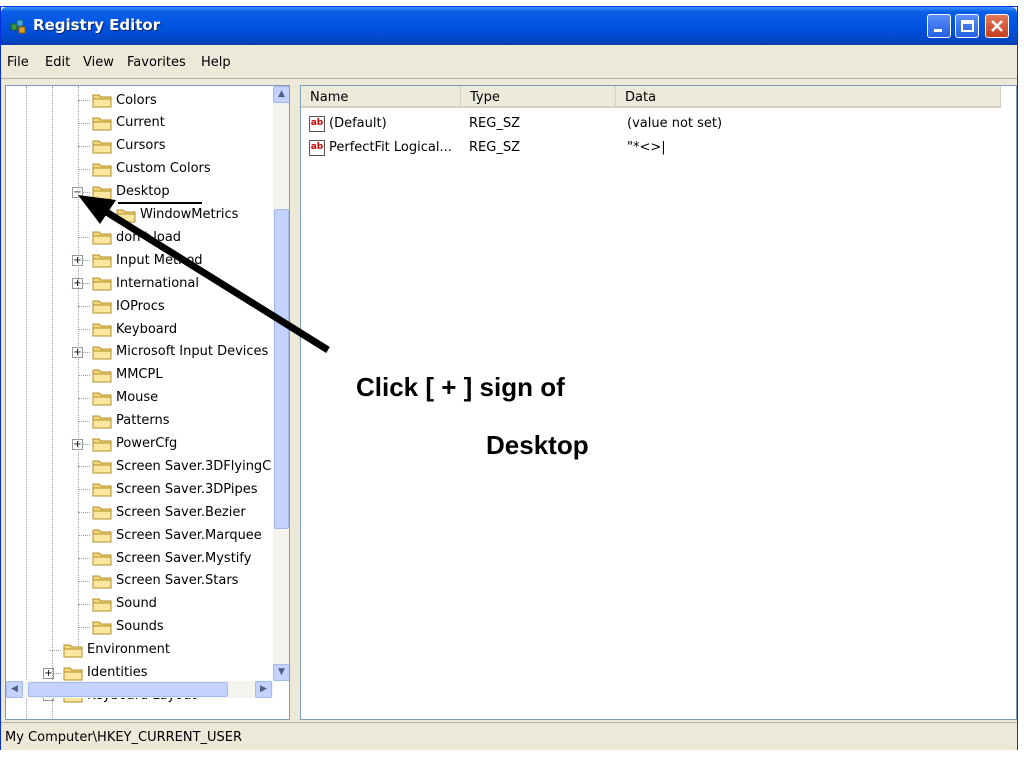  Describe the element at coordinates (537, 445) in the screenshot. I see `annotation-text-line2: Desktop` at that location.